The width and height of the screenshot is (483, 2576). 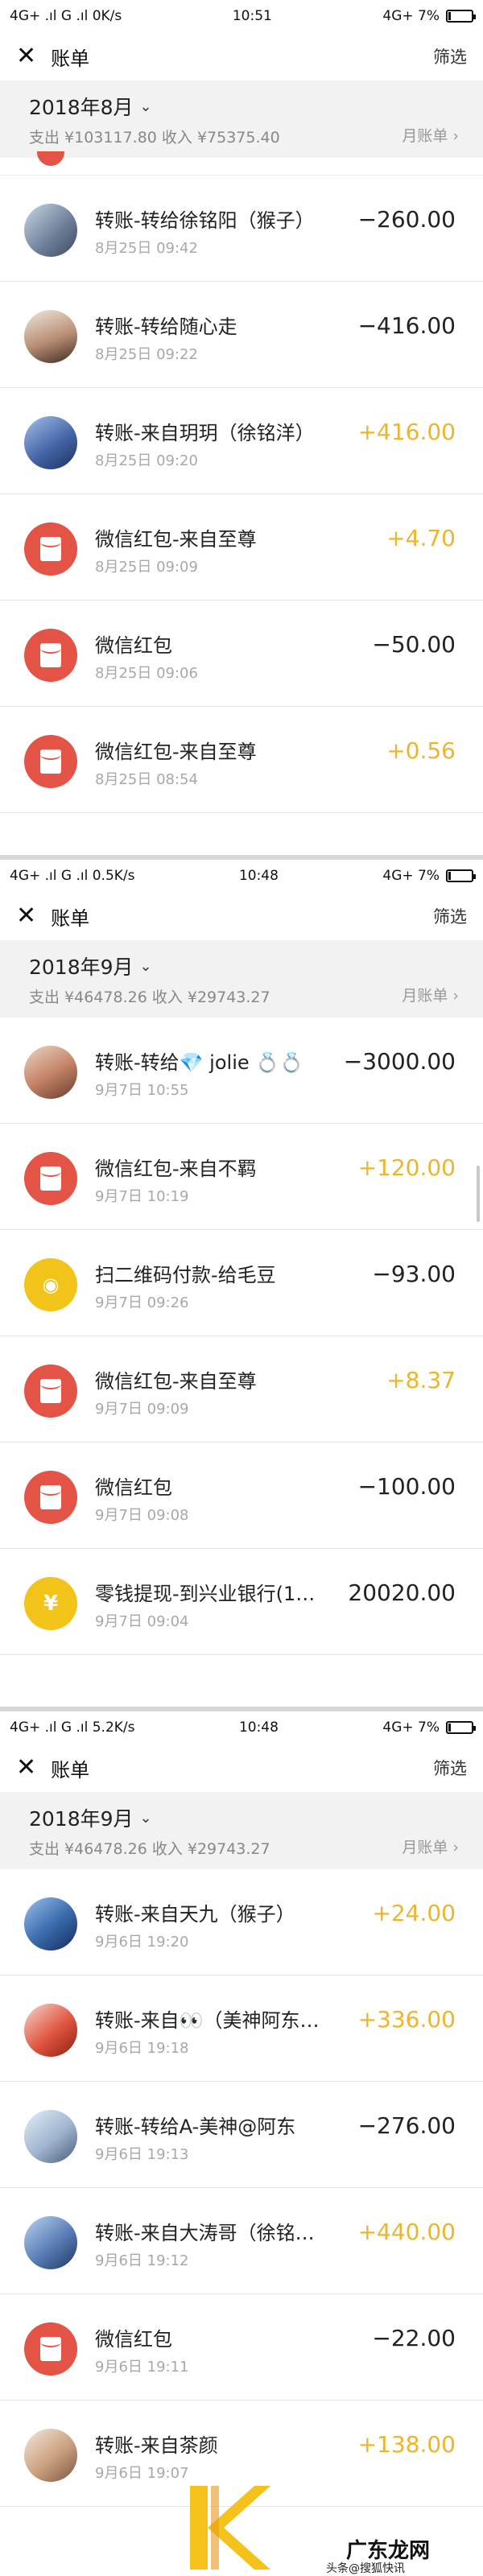 I want to click on transaction-time: 9月6日 19:20, so click(x=142, y=1942).